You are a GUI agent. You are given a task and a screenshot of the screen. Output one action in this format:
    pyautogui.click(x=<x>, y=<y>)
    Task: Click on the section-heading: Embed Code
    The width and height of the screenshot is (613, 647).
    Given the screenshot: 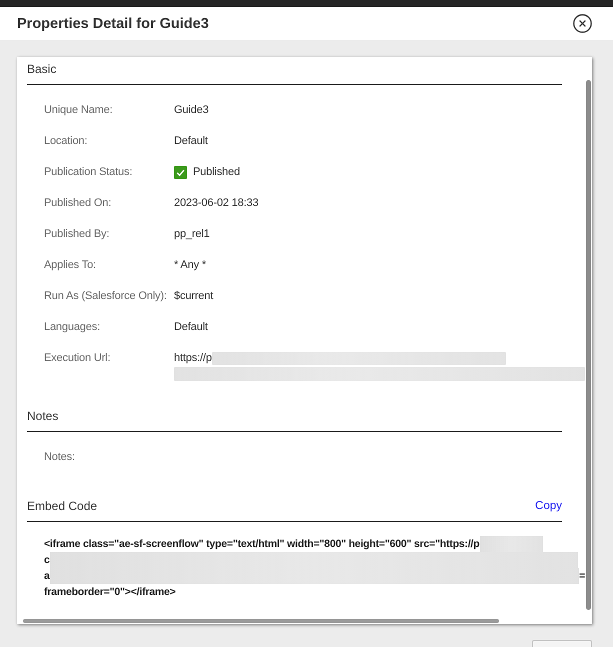 What is the action you would take?
    pyautogui.click(x=62, y=506)
    